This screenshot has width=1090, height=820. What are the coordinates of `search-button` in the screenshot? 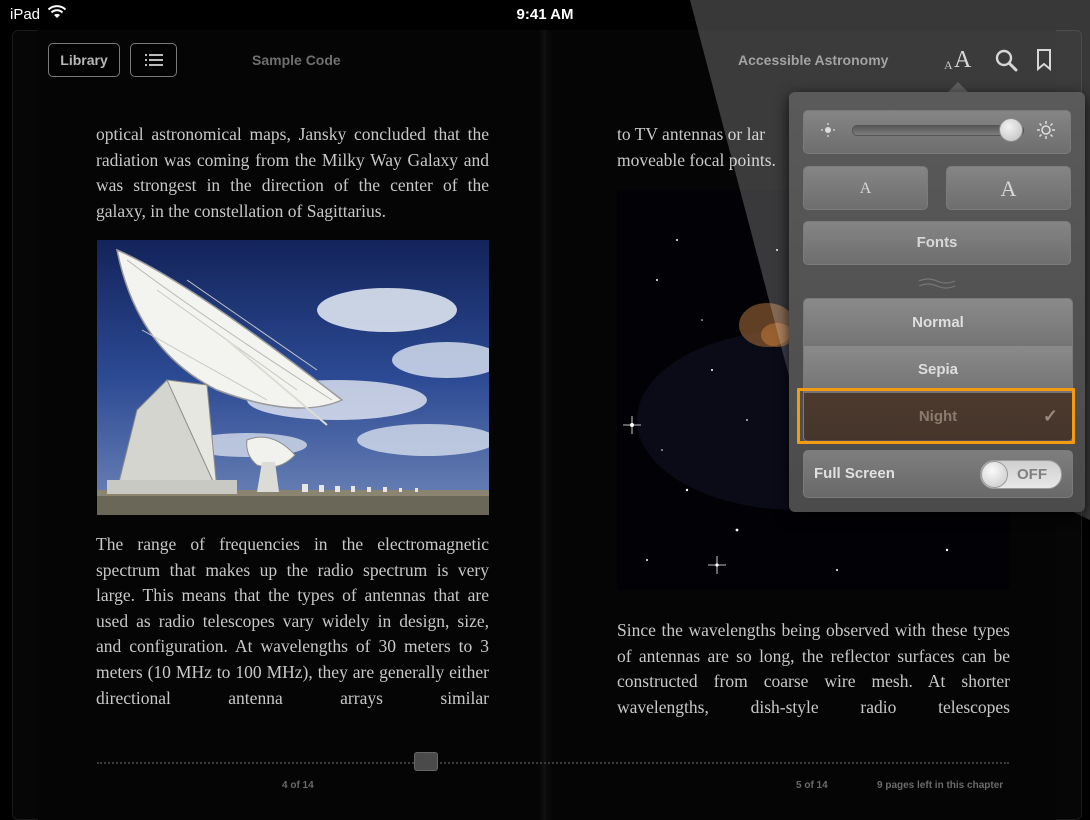 It's located at (1006, 62).